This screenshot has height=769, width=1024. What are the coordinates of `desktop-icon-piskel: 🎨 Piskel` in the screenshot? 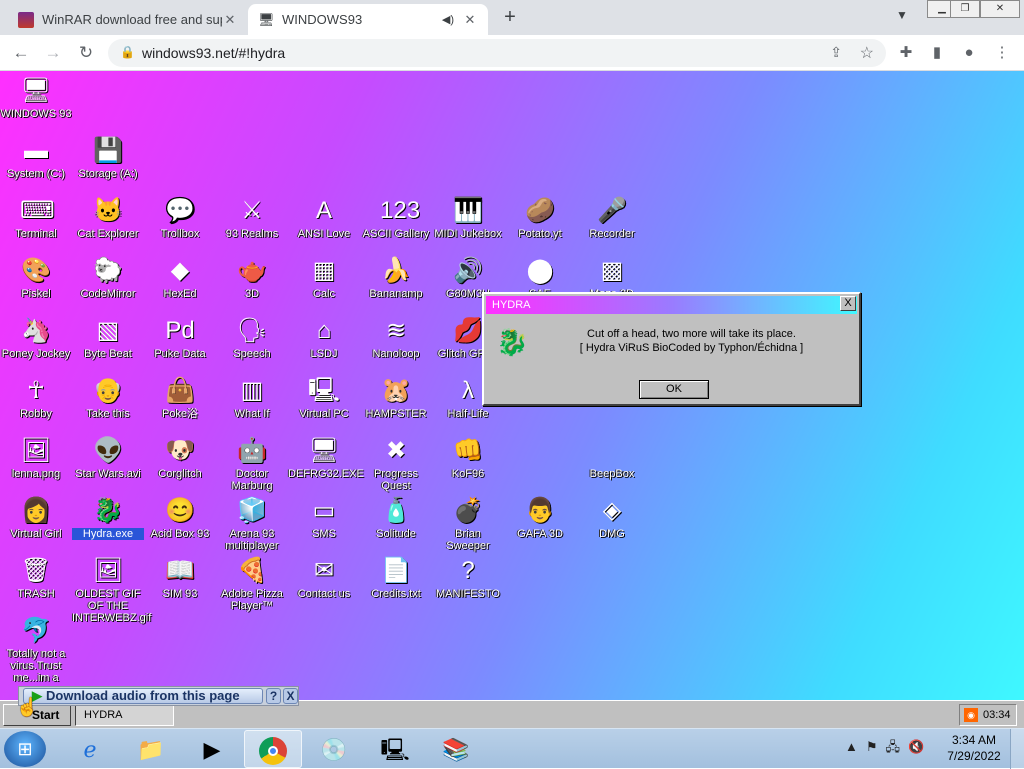 It's located at (36, 277).